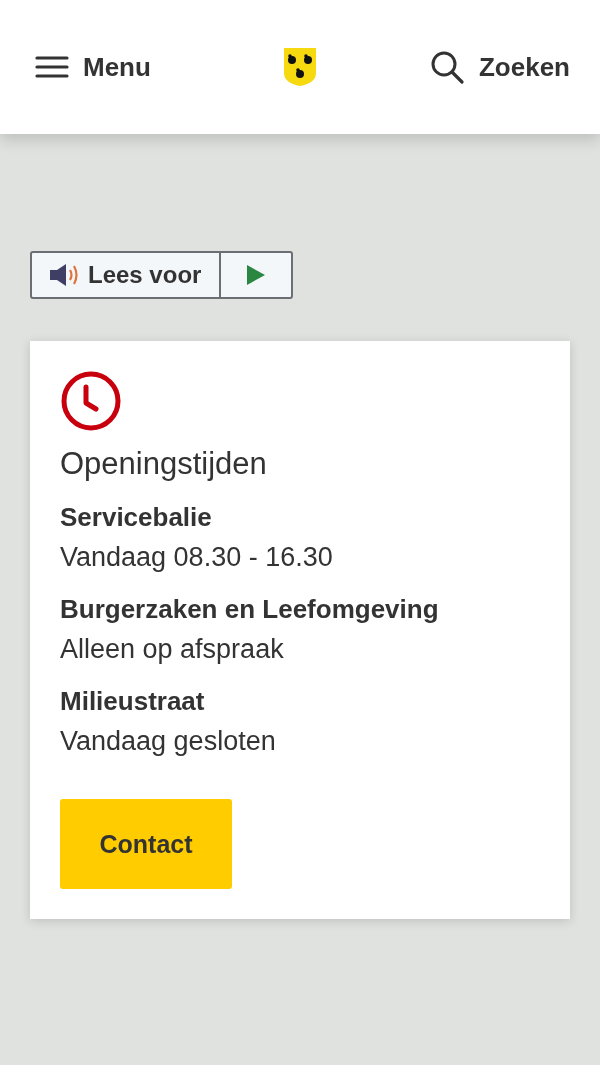 This screenshot has height=1065, width=600. I want to click on clock-icon, so click(91, 401).